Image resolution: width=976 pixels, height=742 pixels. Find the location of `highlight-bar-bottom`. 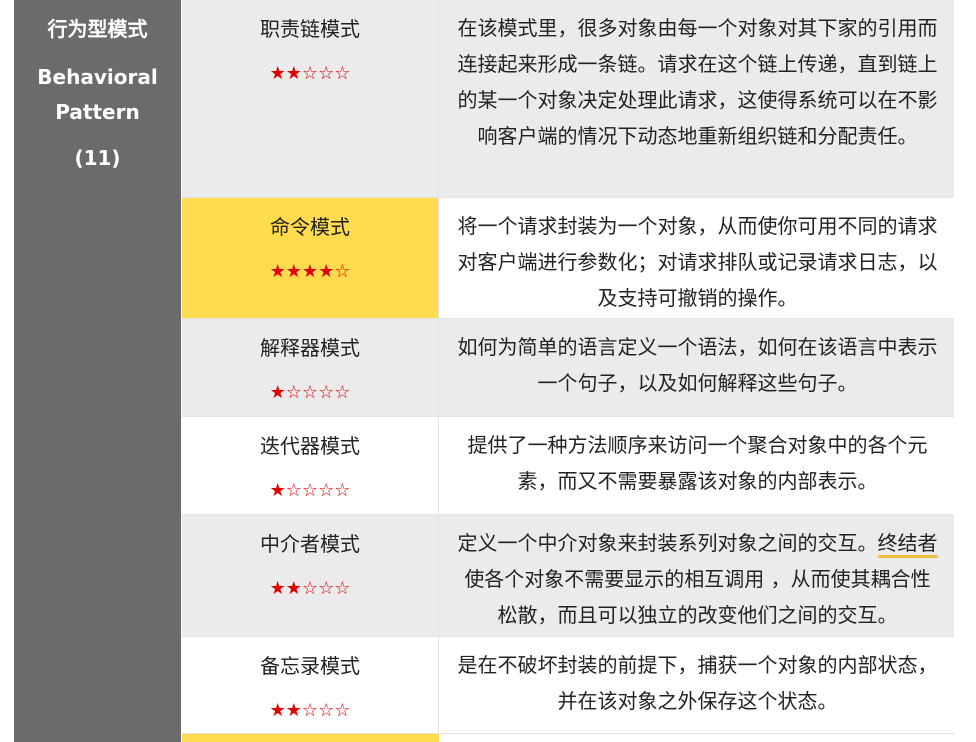

highlight-bar-bottom is located at coordinates (310, 738).